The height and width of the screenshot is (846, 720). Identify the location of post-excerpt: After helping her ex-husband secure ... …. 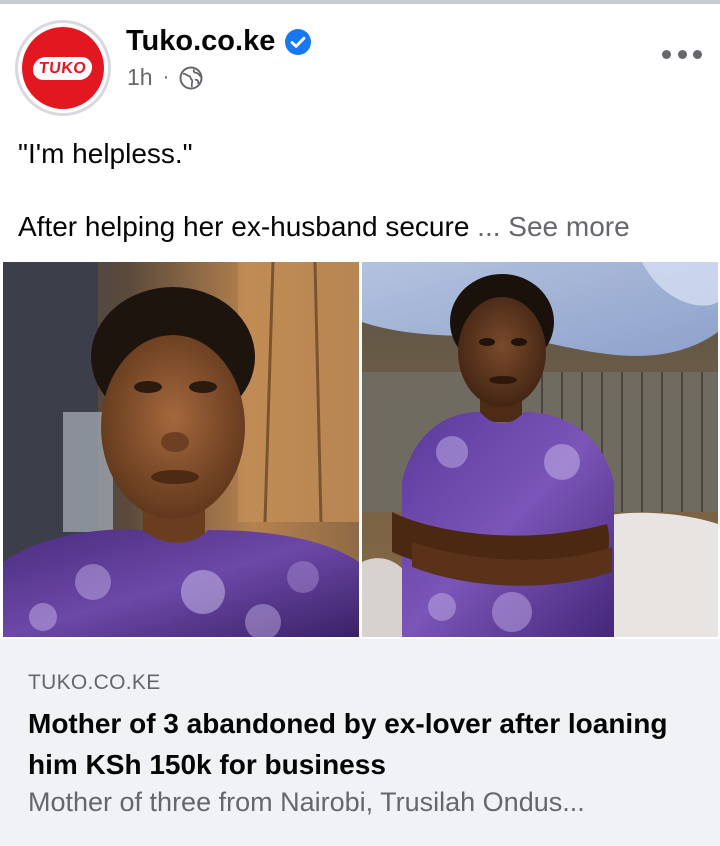
(324, 227).